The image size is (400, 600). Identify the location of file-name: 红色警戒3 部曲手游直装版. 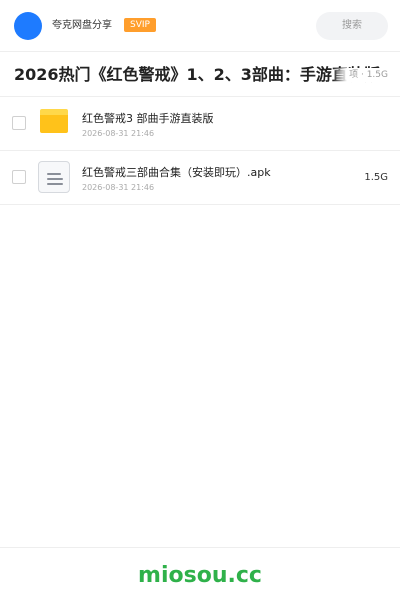
(148, 118).